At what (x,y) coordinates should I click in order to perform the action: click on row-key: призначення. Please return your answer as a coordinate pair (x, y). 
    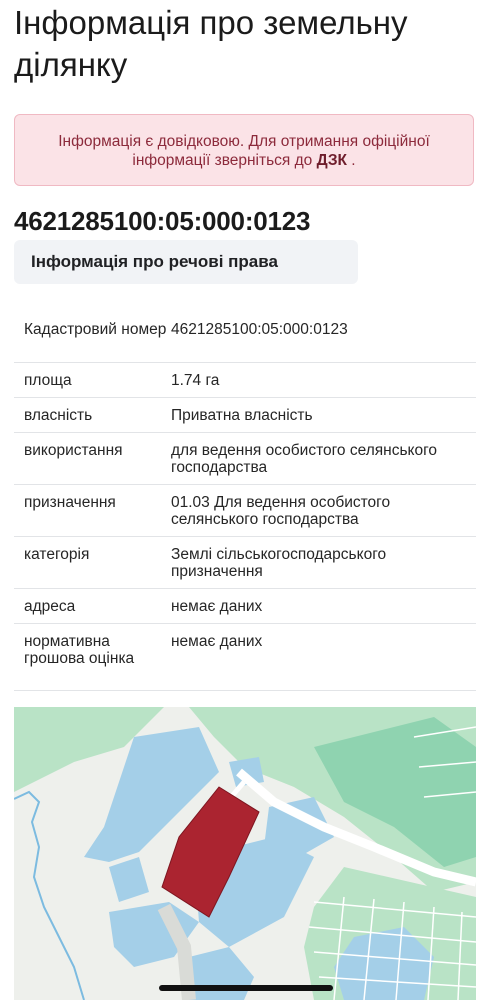
    Looking at the image, I should click on (70, 502).